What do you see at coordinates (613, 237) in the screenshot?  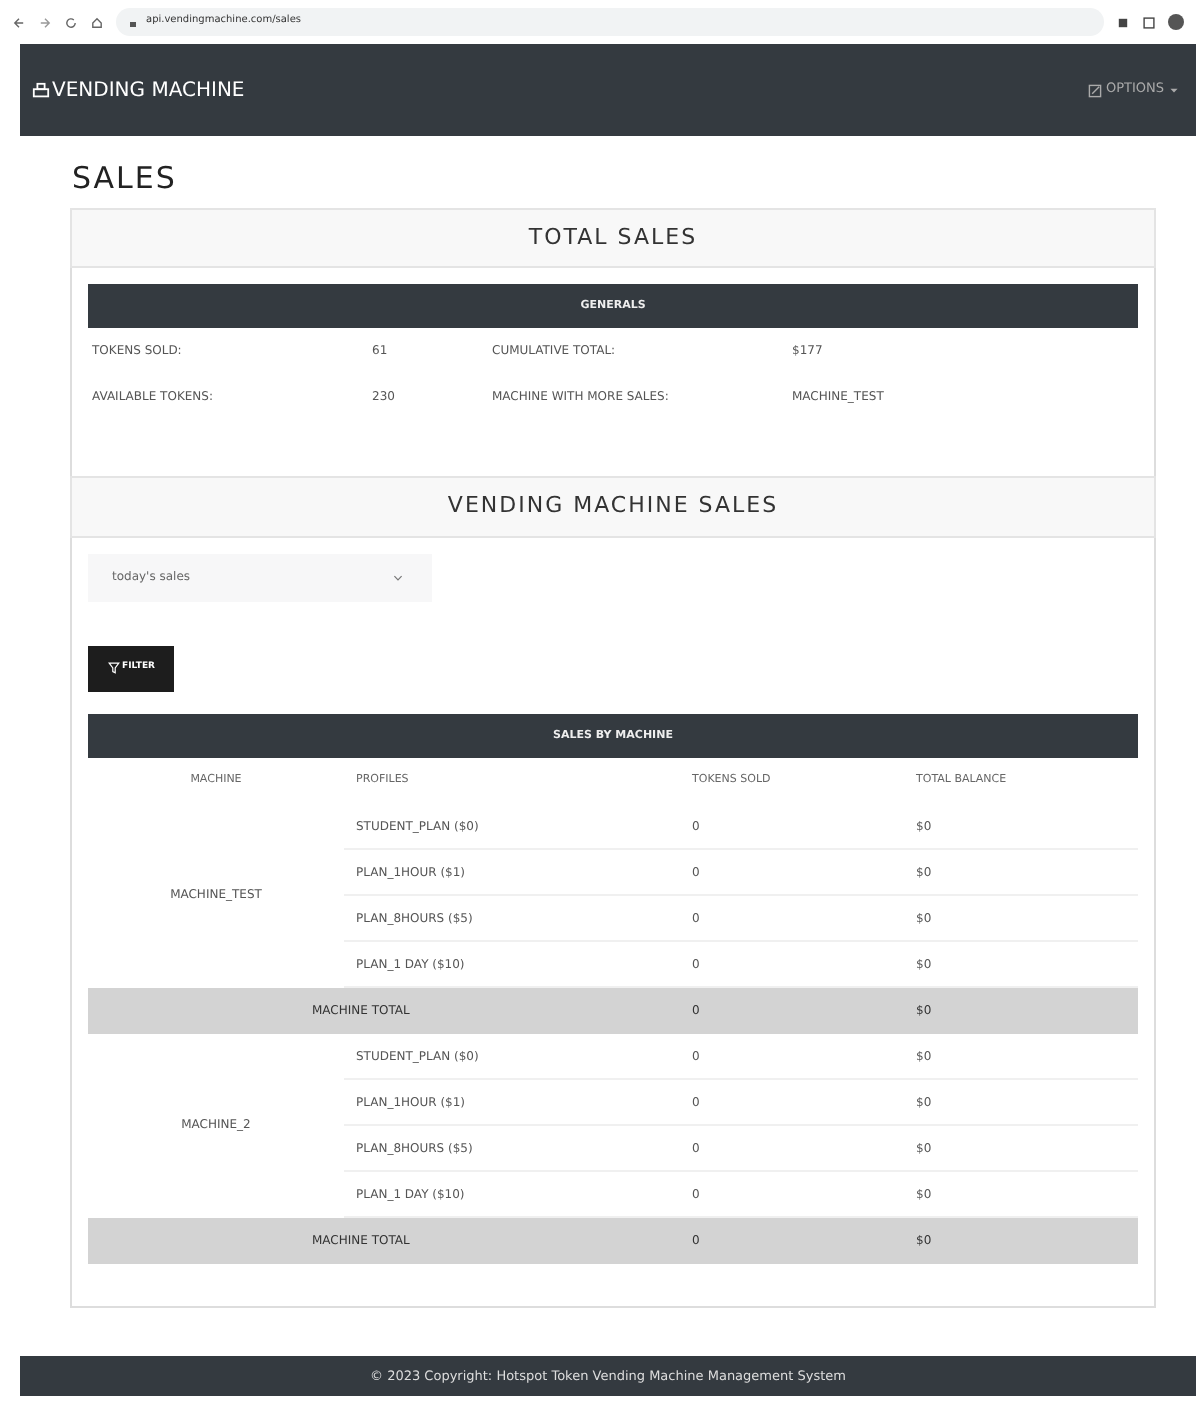 I see `section-header: TOTAL SALES` at bounding box center [613, 237].